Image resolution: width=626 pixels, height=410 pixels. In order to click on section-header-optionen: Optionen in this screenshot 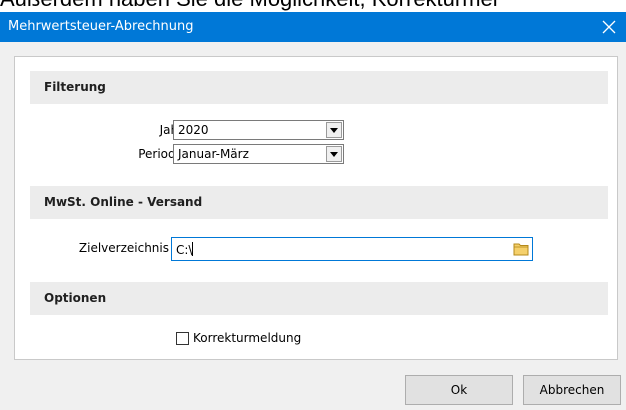, I will do `click(319, 298)`.